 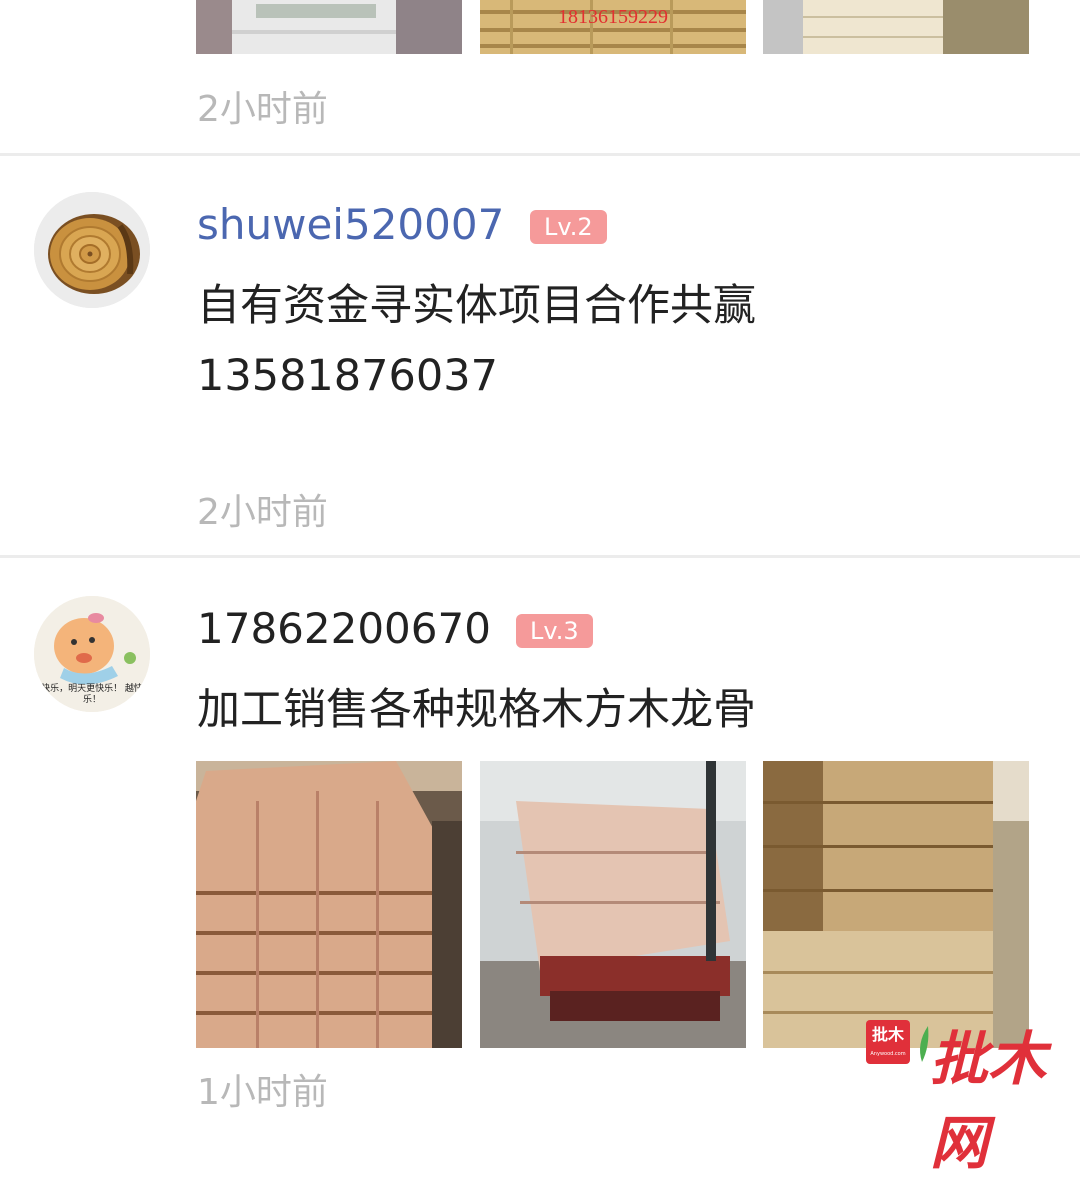 I want to click on level-badge: Lv.2, so click(x=568, y=227).